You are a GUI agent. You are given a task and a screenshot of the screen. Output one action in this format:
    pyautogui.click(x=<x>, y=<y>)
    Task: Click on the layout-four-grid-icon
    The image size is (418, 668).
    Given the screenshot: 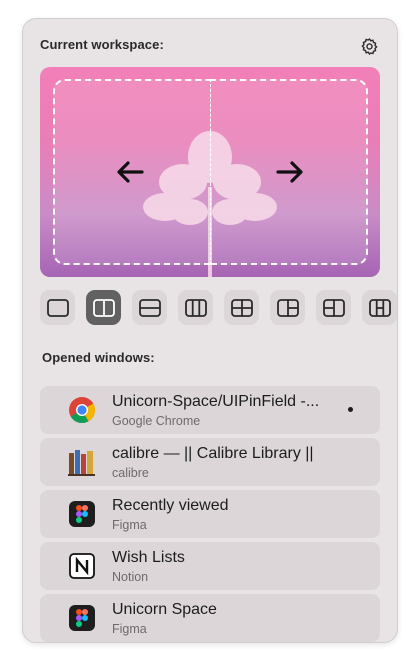 What is the action you would take?
    pyautogui.click(x=241, y=307)
    